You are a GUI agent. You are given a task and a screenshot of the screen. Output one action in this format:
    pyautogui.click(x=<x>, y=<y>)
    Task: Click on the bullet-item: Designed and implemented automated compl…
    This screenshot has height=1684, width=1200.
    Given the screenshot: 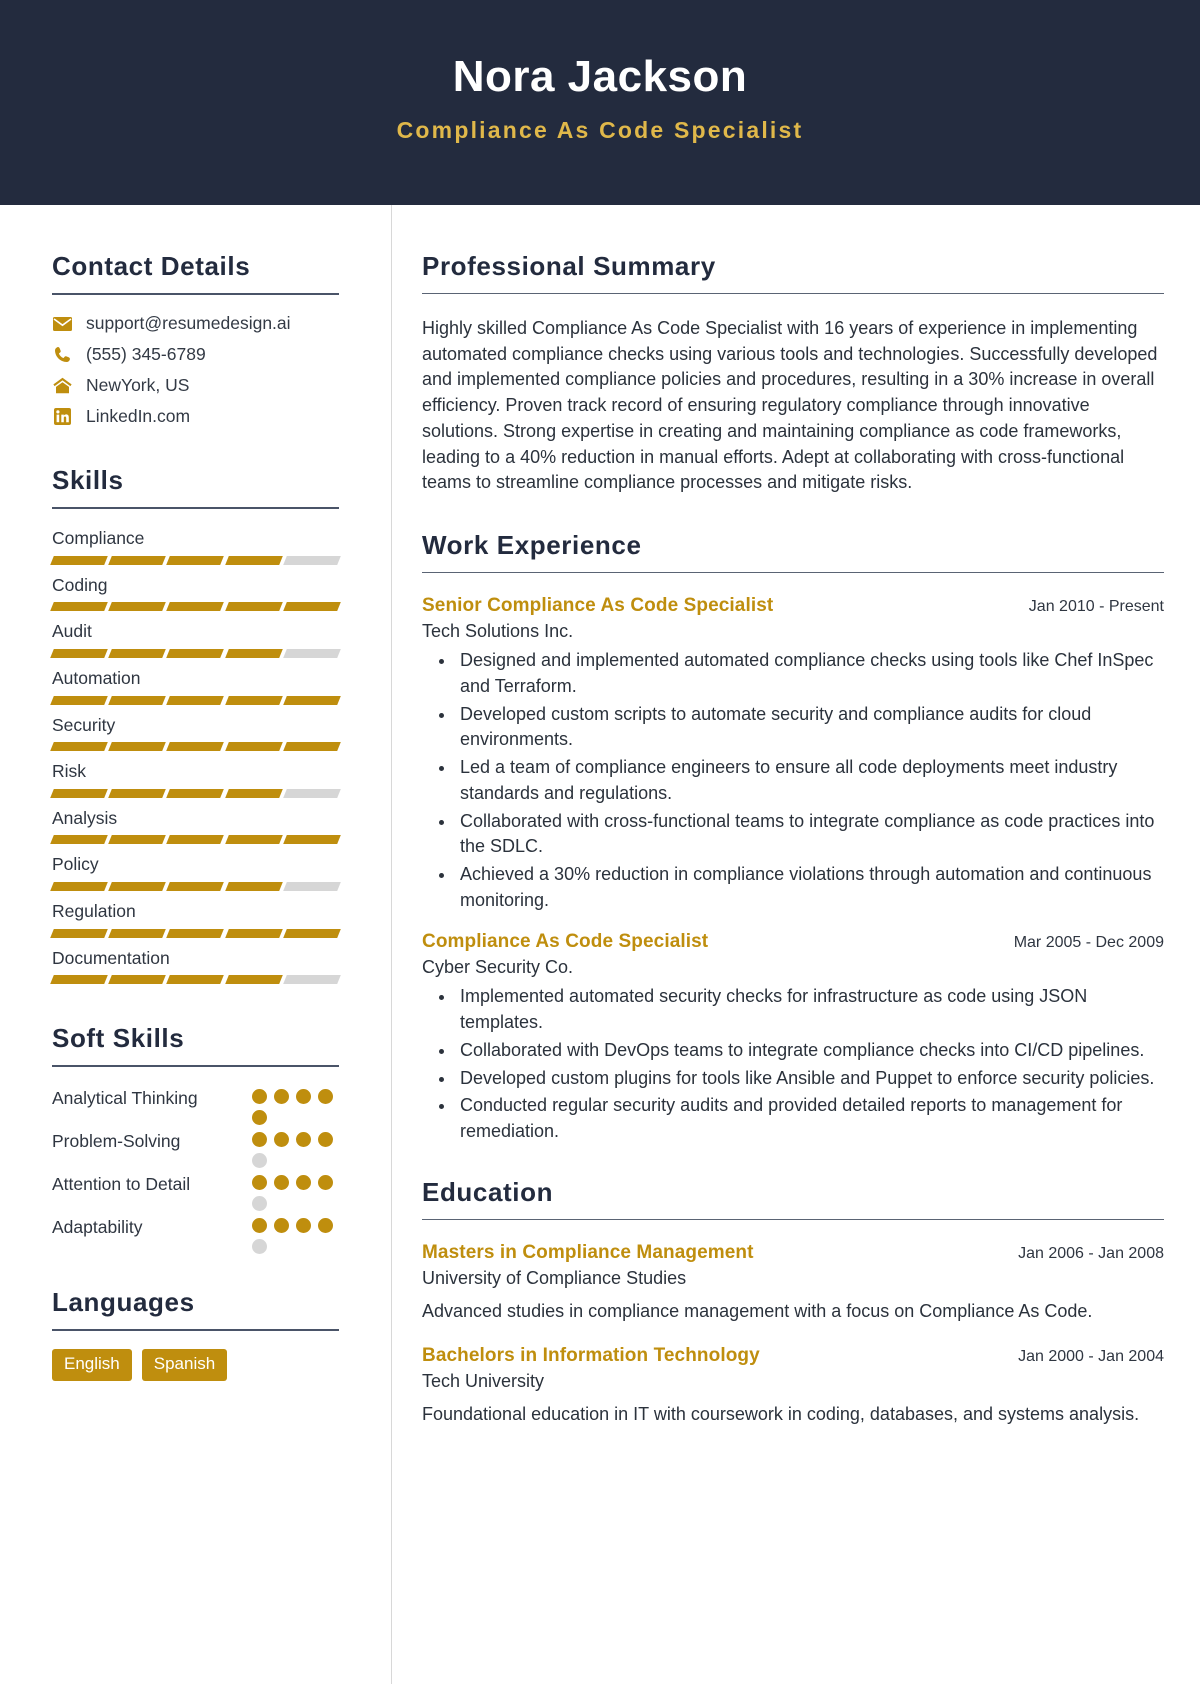 What is the action you would take?
    pyautogui.click(x=810, y=673)
    